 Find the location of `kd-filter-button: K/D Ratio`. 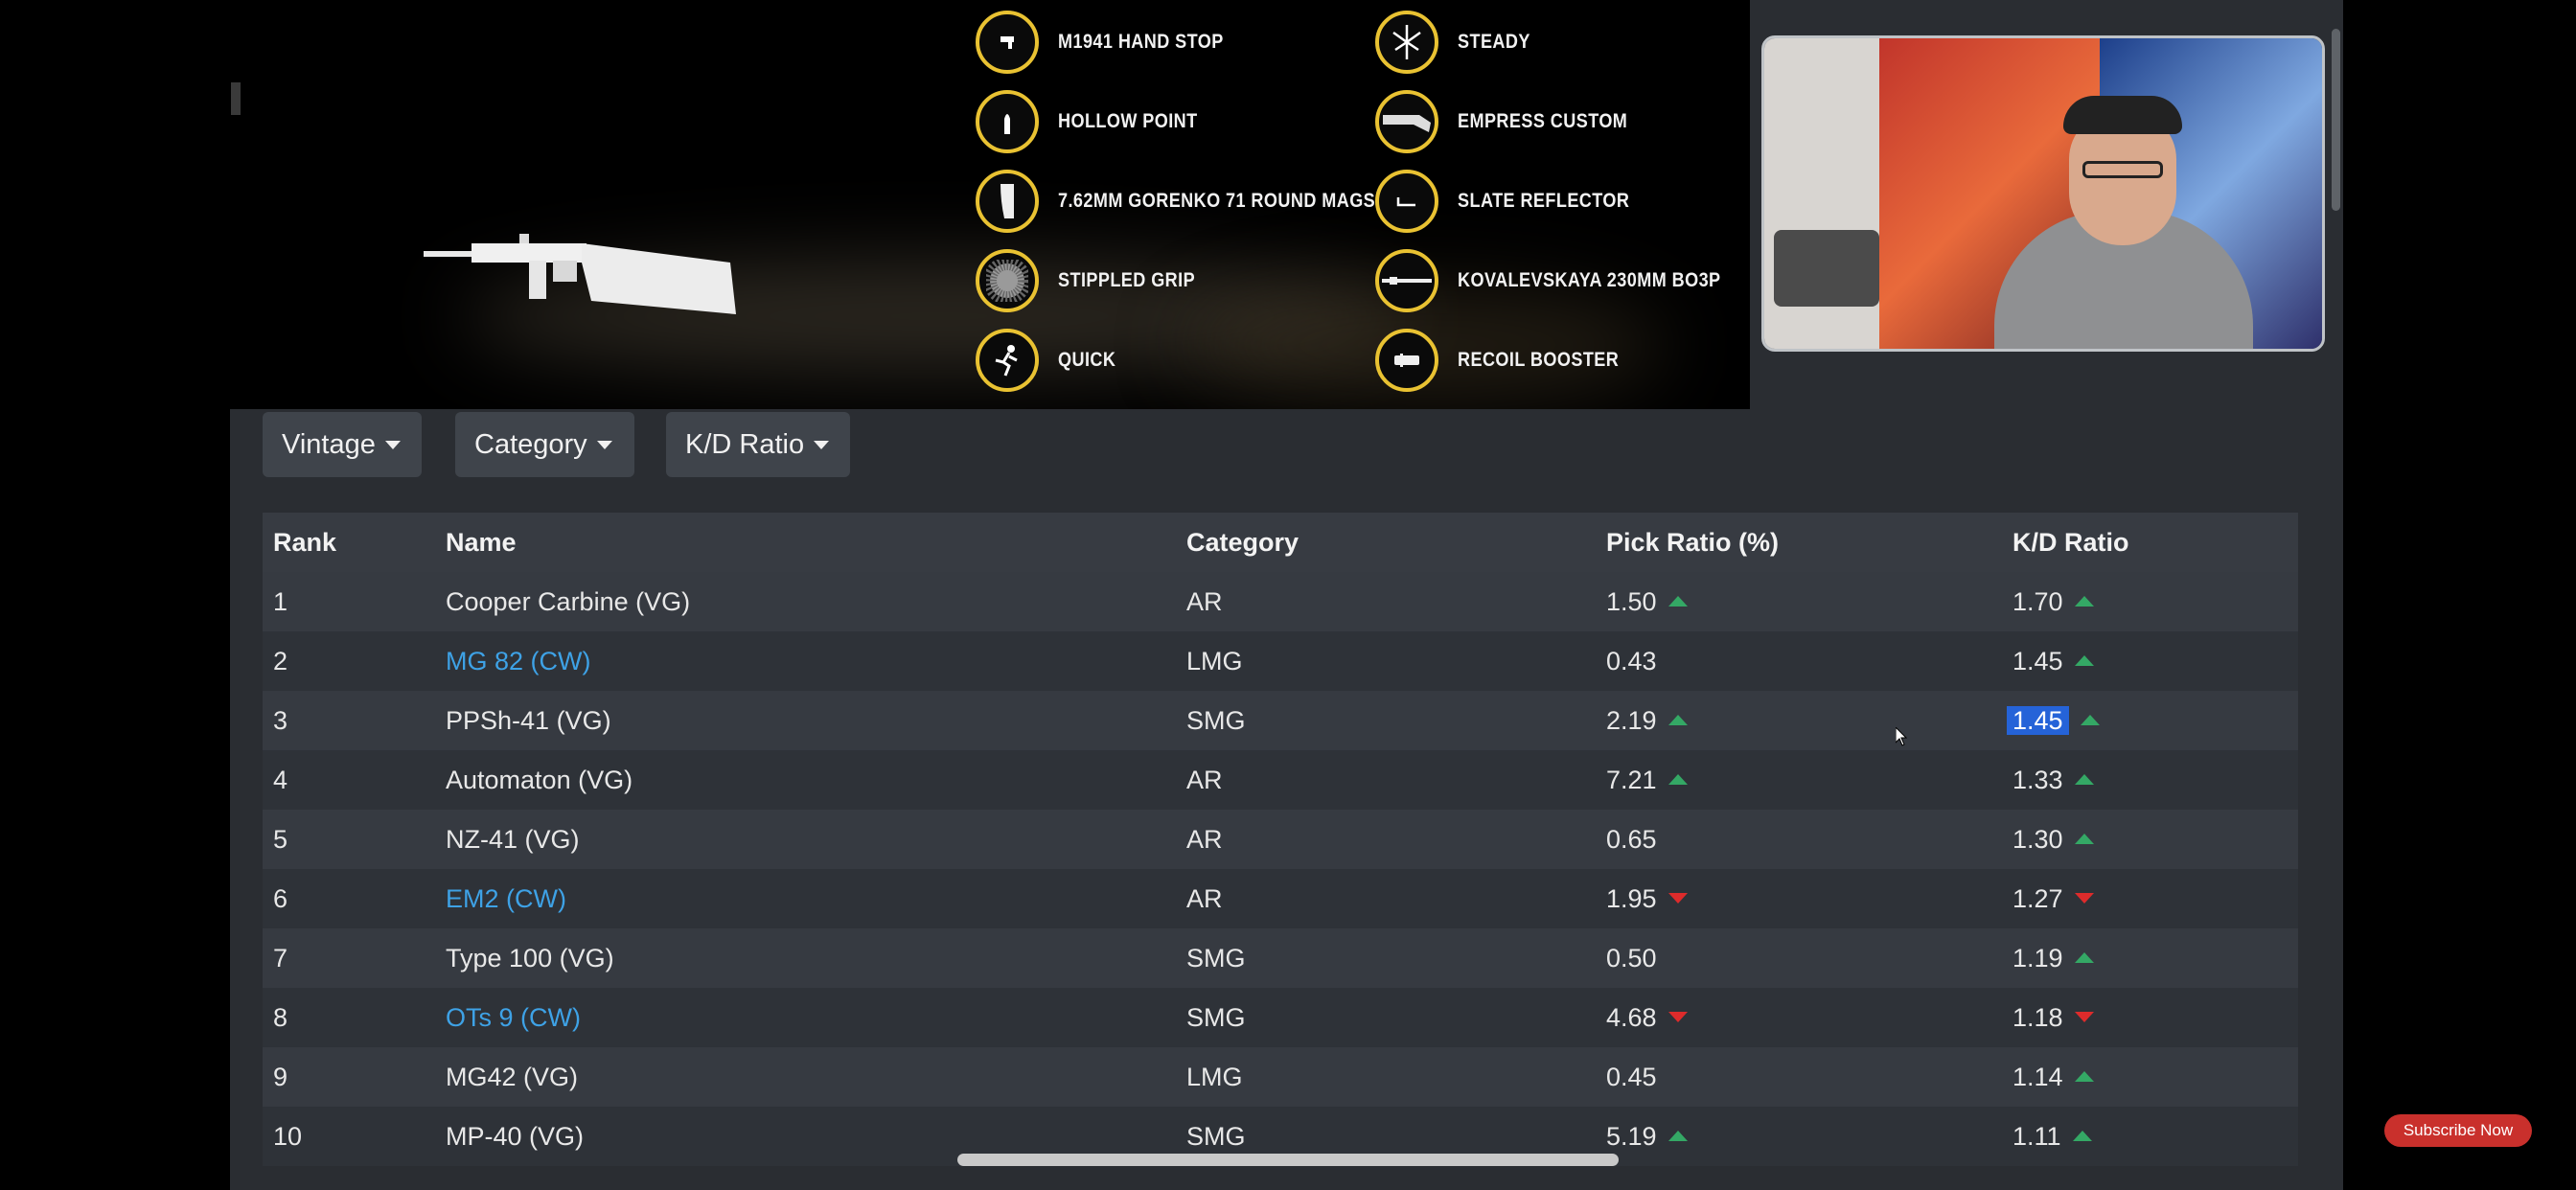

kd-filter-button: K/D Ratio is located at coordinates (758, 445).